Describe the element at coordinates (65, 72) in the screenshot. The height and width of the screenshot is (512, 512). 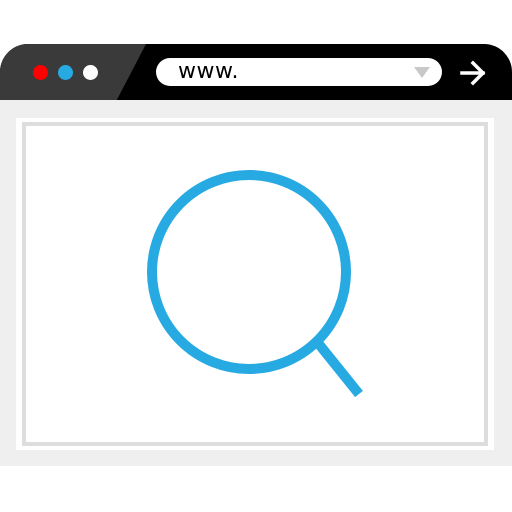
I see `minimize-button` at that location.